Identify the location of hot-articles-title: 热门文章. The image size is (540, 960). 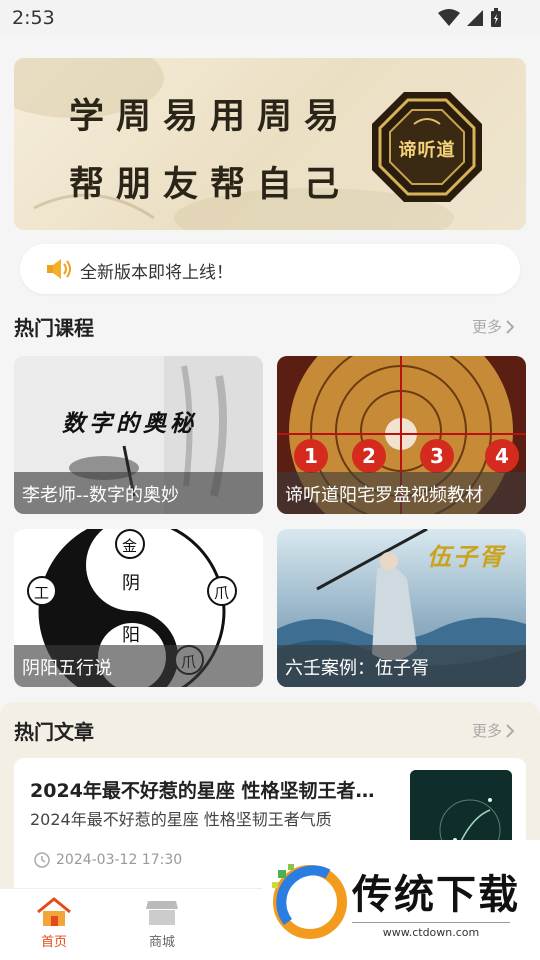
(54, 732).